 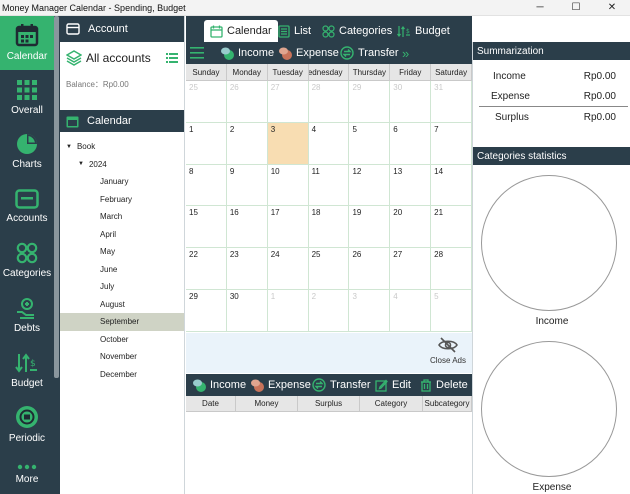 What do you see at coordinates (357, 31) in the screenshot?
I see `tab-categories: Categories` at bounding box center [357, 31].